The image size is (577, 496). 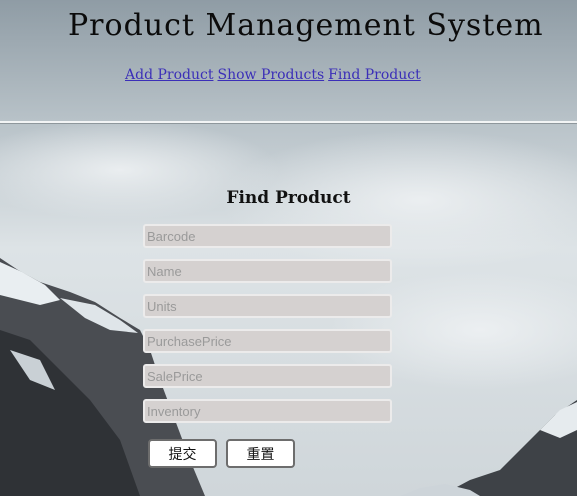 What do you see at coordinates (267, 341) in the screenshot?
I see `purchase-price-field` at bounding box center [267, 341].